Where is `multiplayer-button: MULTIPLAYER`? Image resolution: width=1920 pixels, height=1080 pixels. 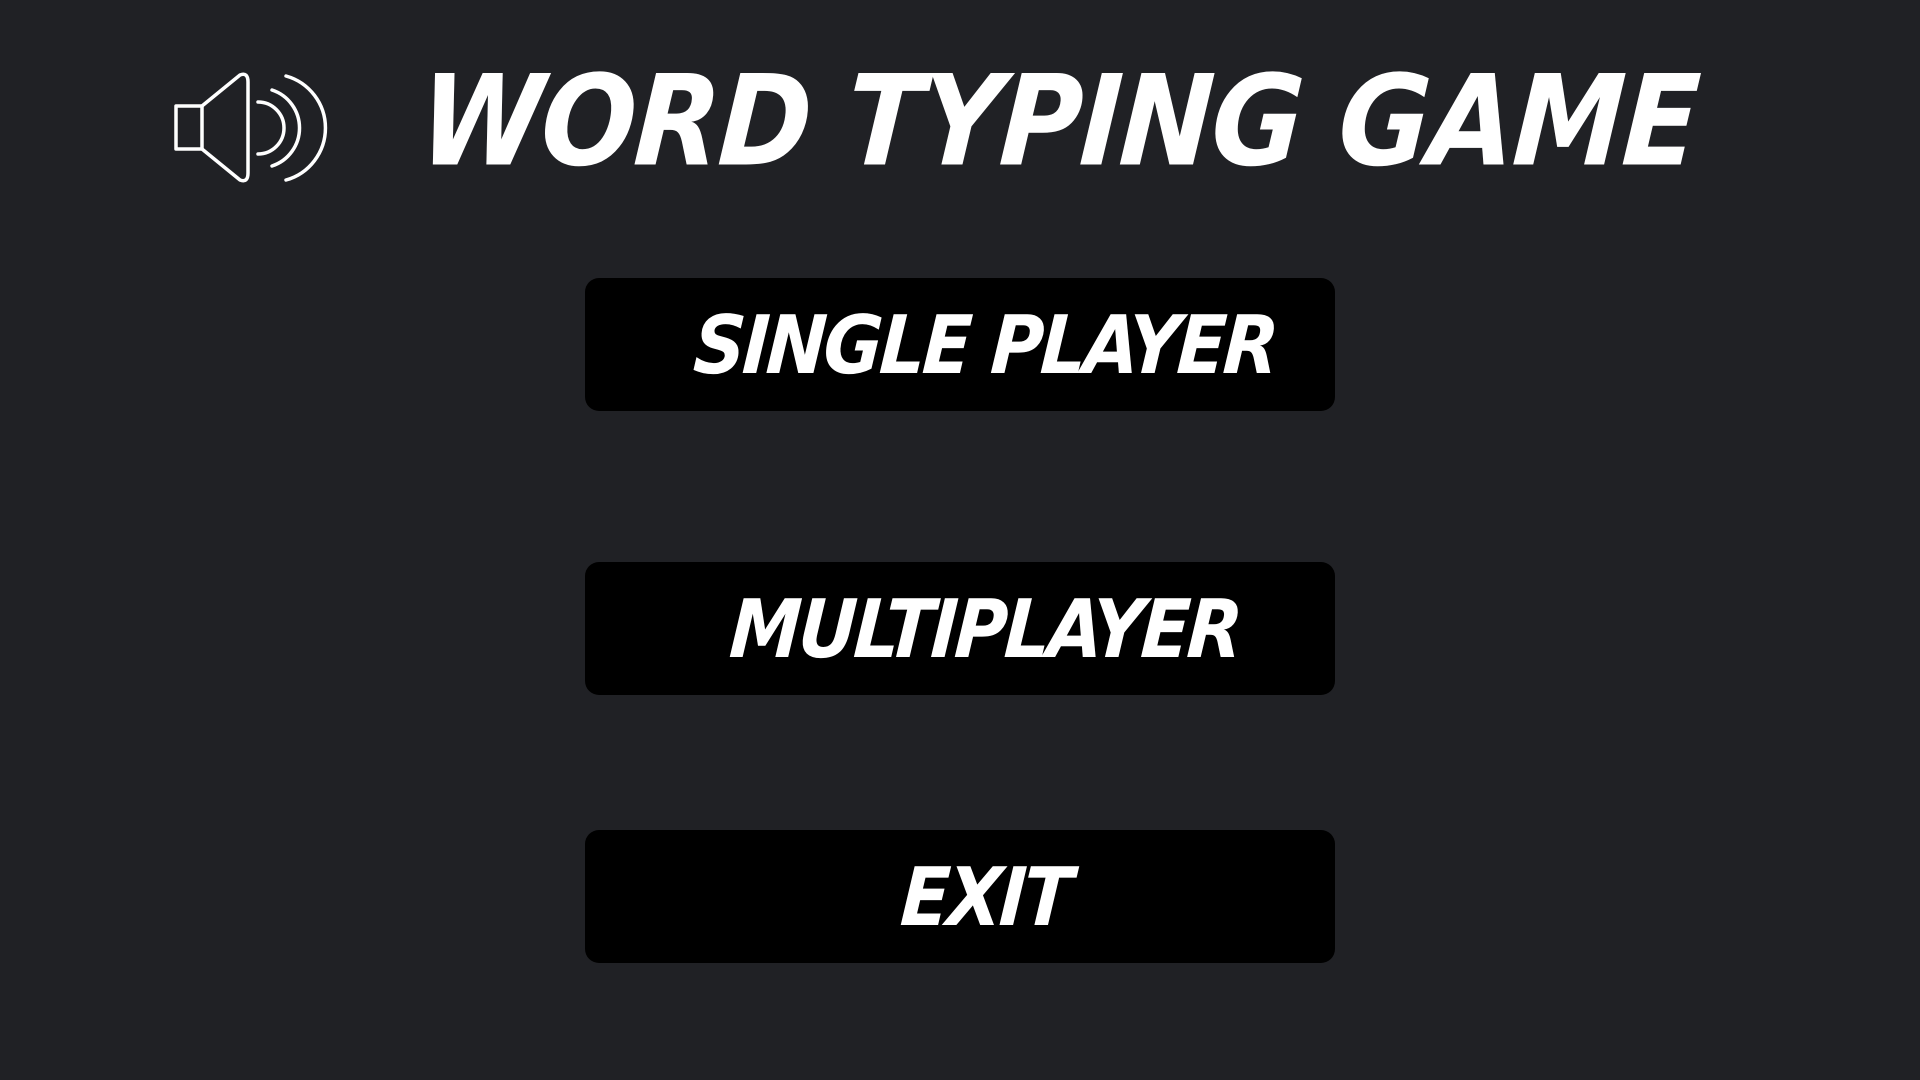 multiplayer-button: MULTIPLAYER is located at coordinates (960, 628).